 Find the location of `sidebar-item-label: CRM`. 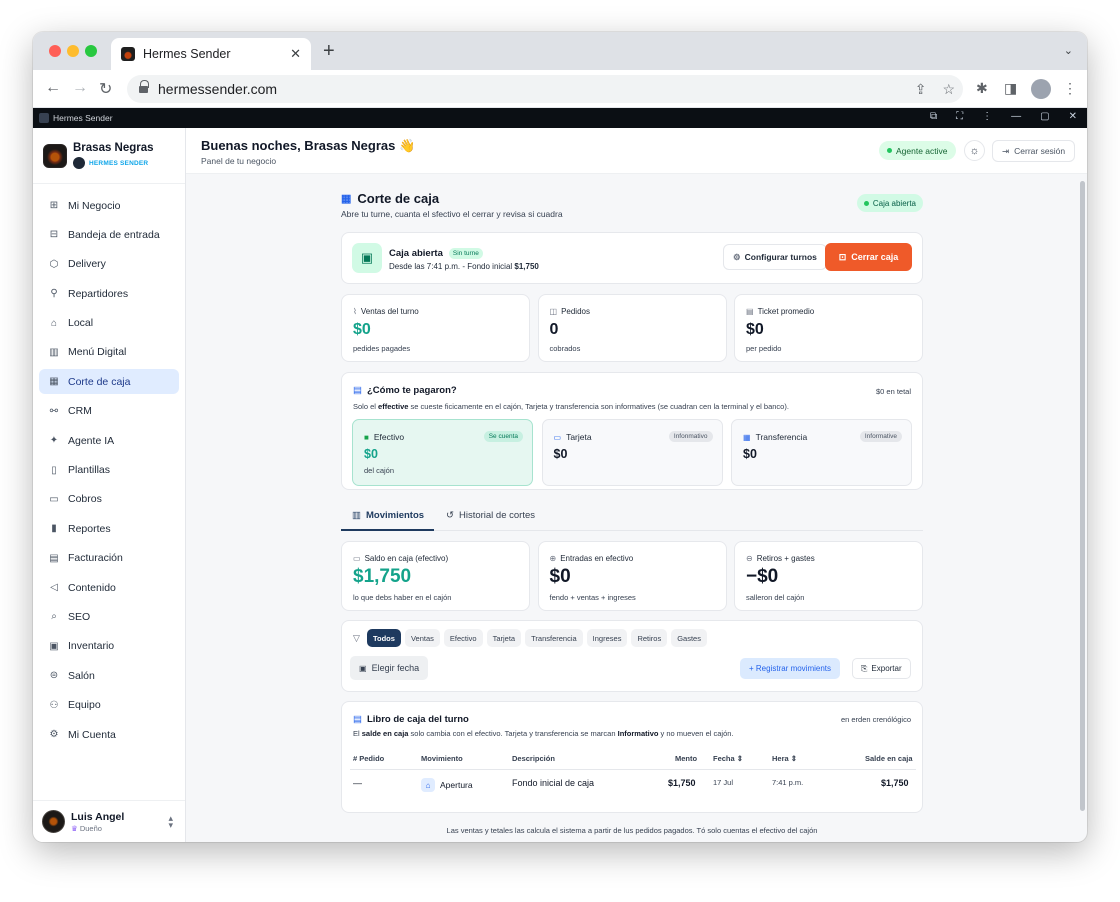

sidebar-item-label: CRM is located at coordinates (80, 411).